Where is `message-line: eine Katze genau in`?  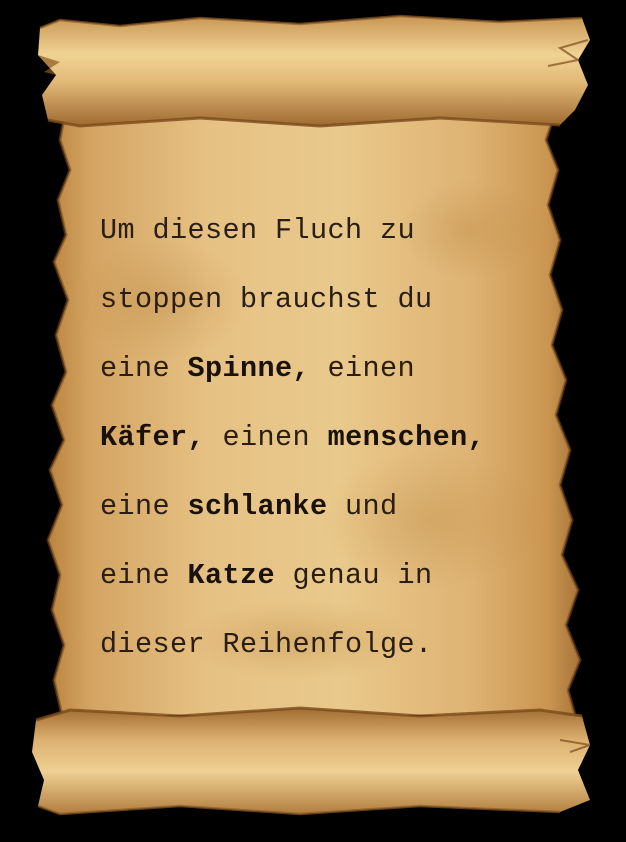 message-line: eine Katze genau in is located at coordinates (350, 575).